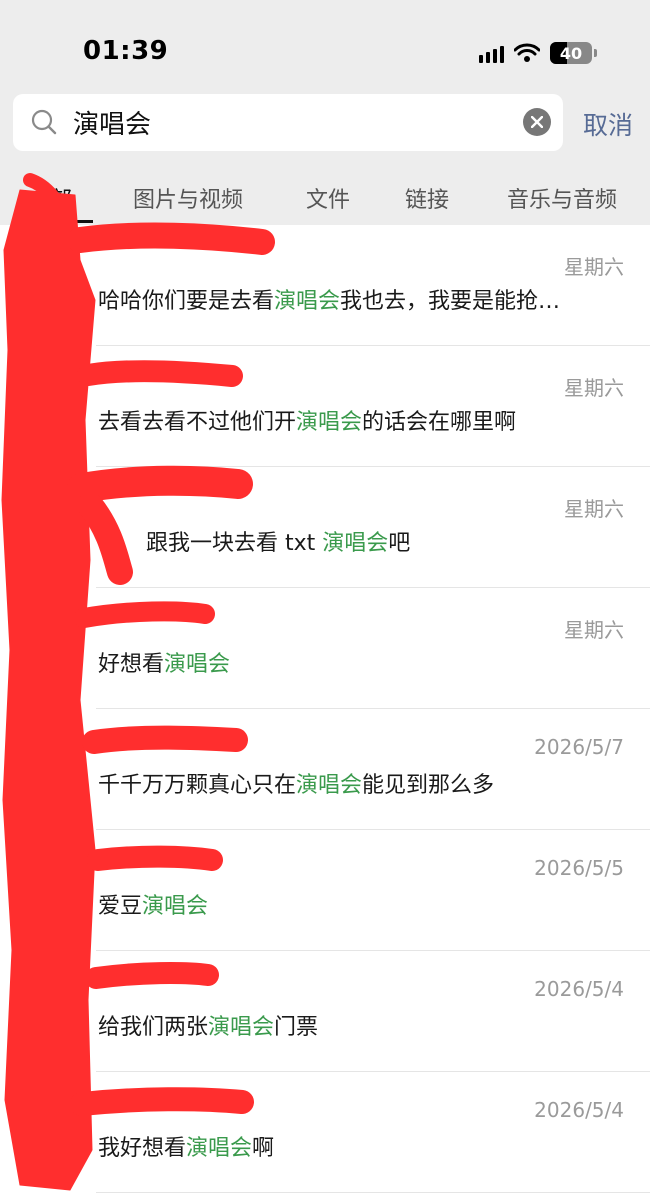 This screenshot has width=650, height=1199. What do you see at coordinates (579, 747) in the screenshot?
I see `message-time: 2026/5/7` at bounding box center [579, 747].